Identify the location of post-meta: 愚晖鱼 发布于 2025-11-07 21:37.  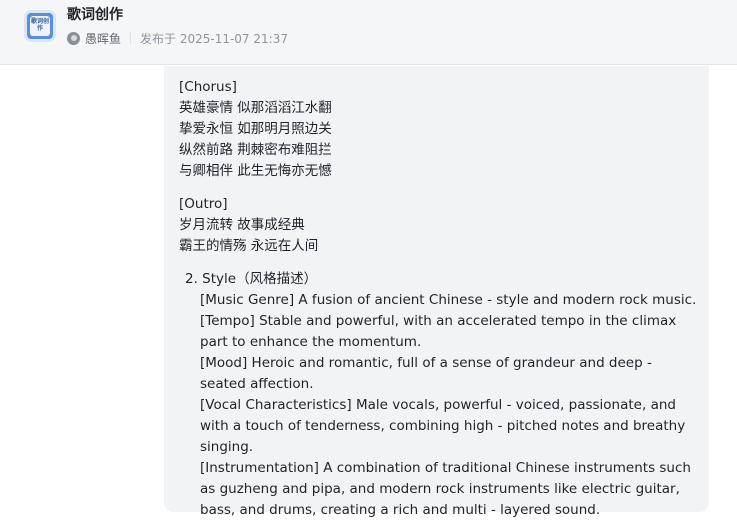
(177, 38).